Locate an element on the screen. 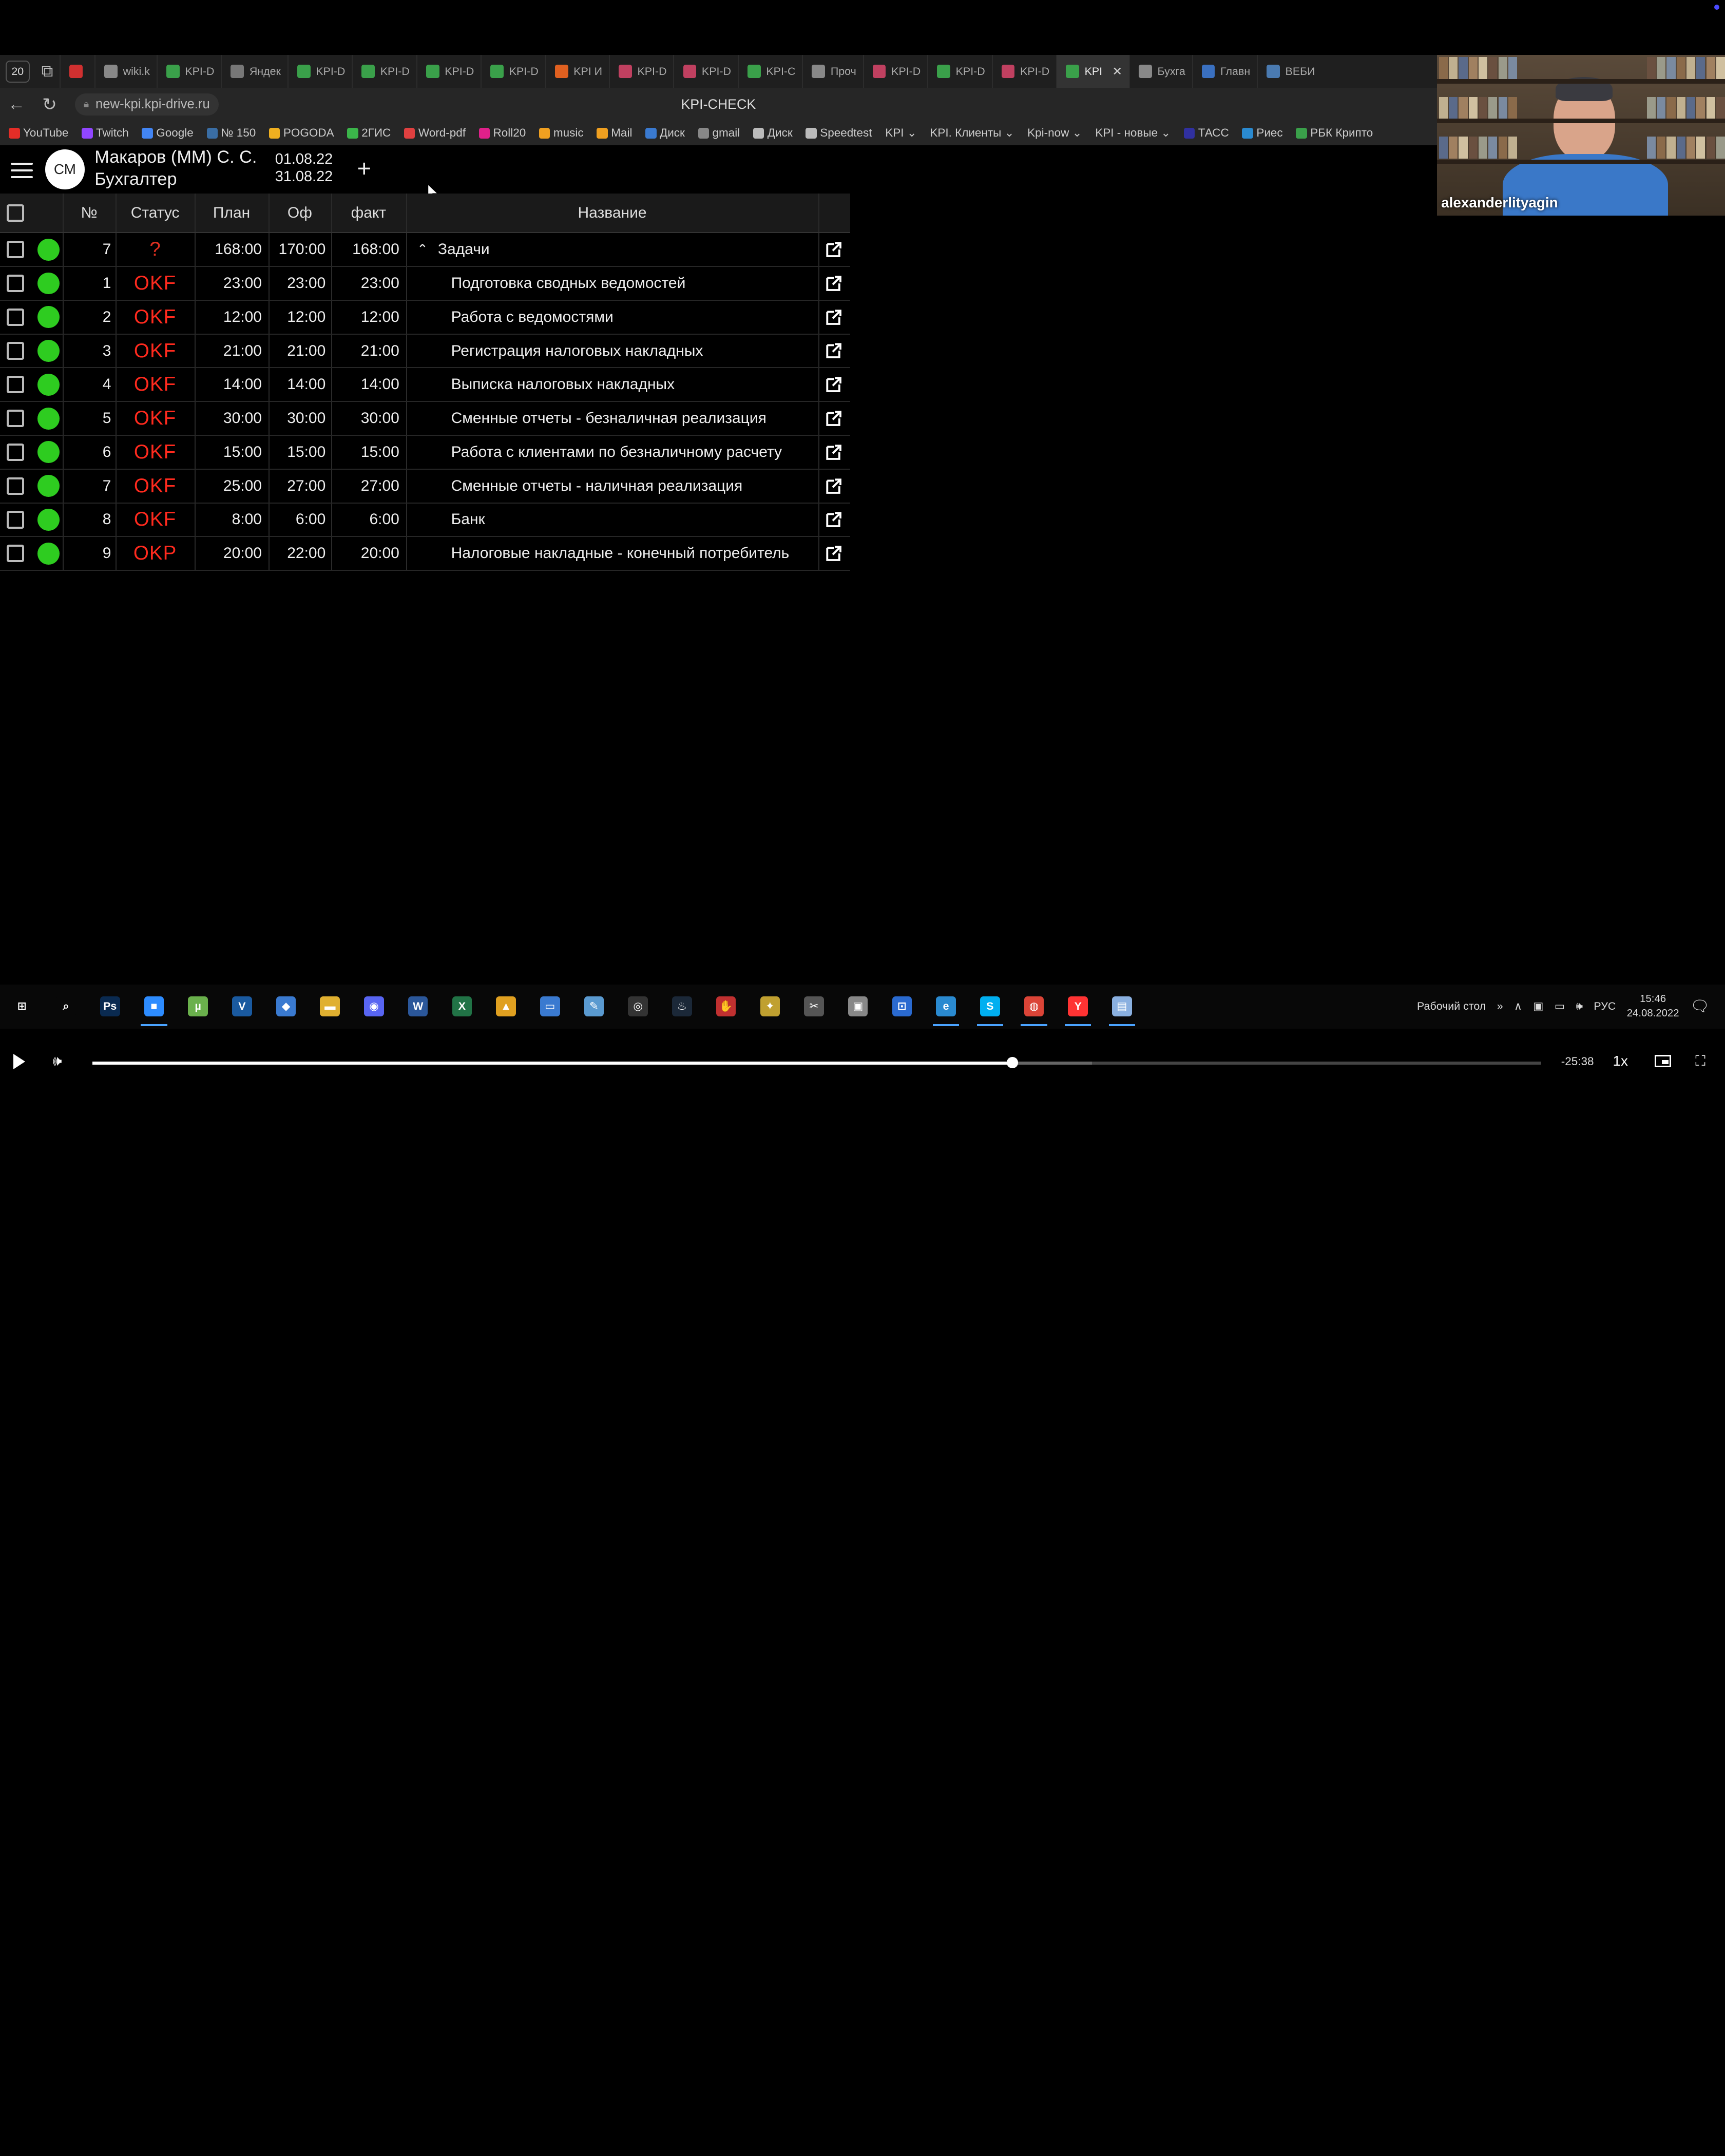 This screenshot has height=2156, width=1725. header-of: Оф is located at coordinates (300, 213).